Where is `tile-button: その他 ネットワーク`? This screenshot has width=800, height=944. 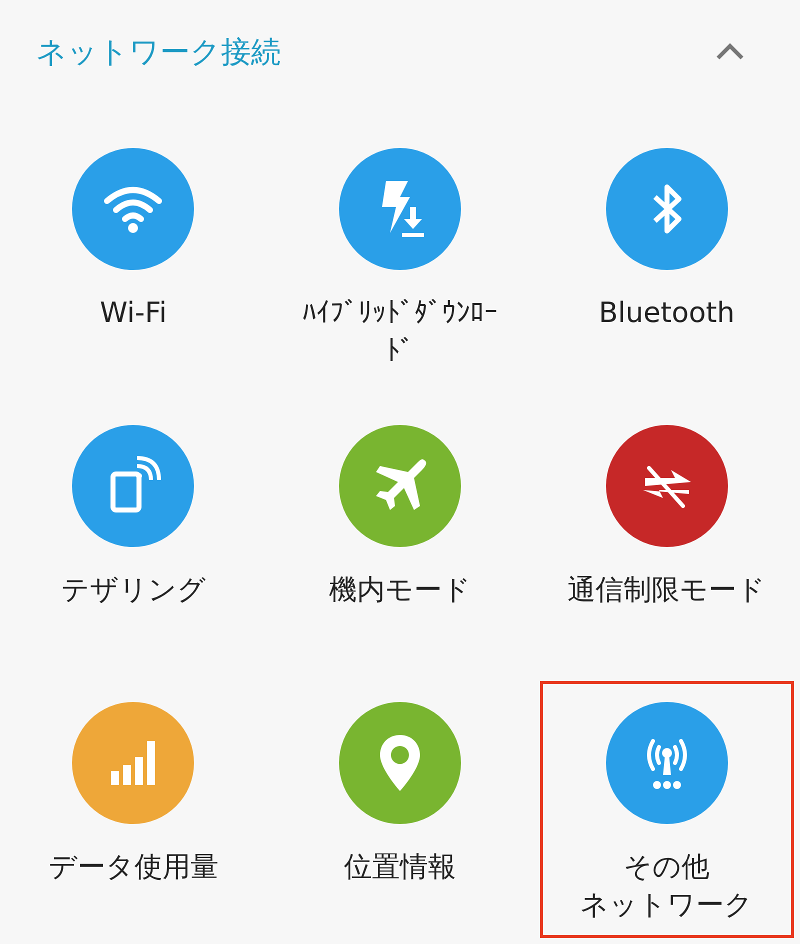
tile-button: その他 ネットワーク is located at coordinates (666, 809).